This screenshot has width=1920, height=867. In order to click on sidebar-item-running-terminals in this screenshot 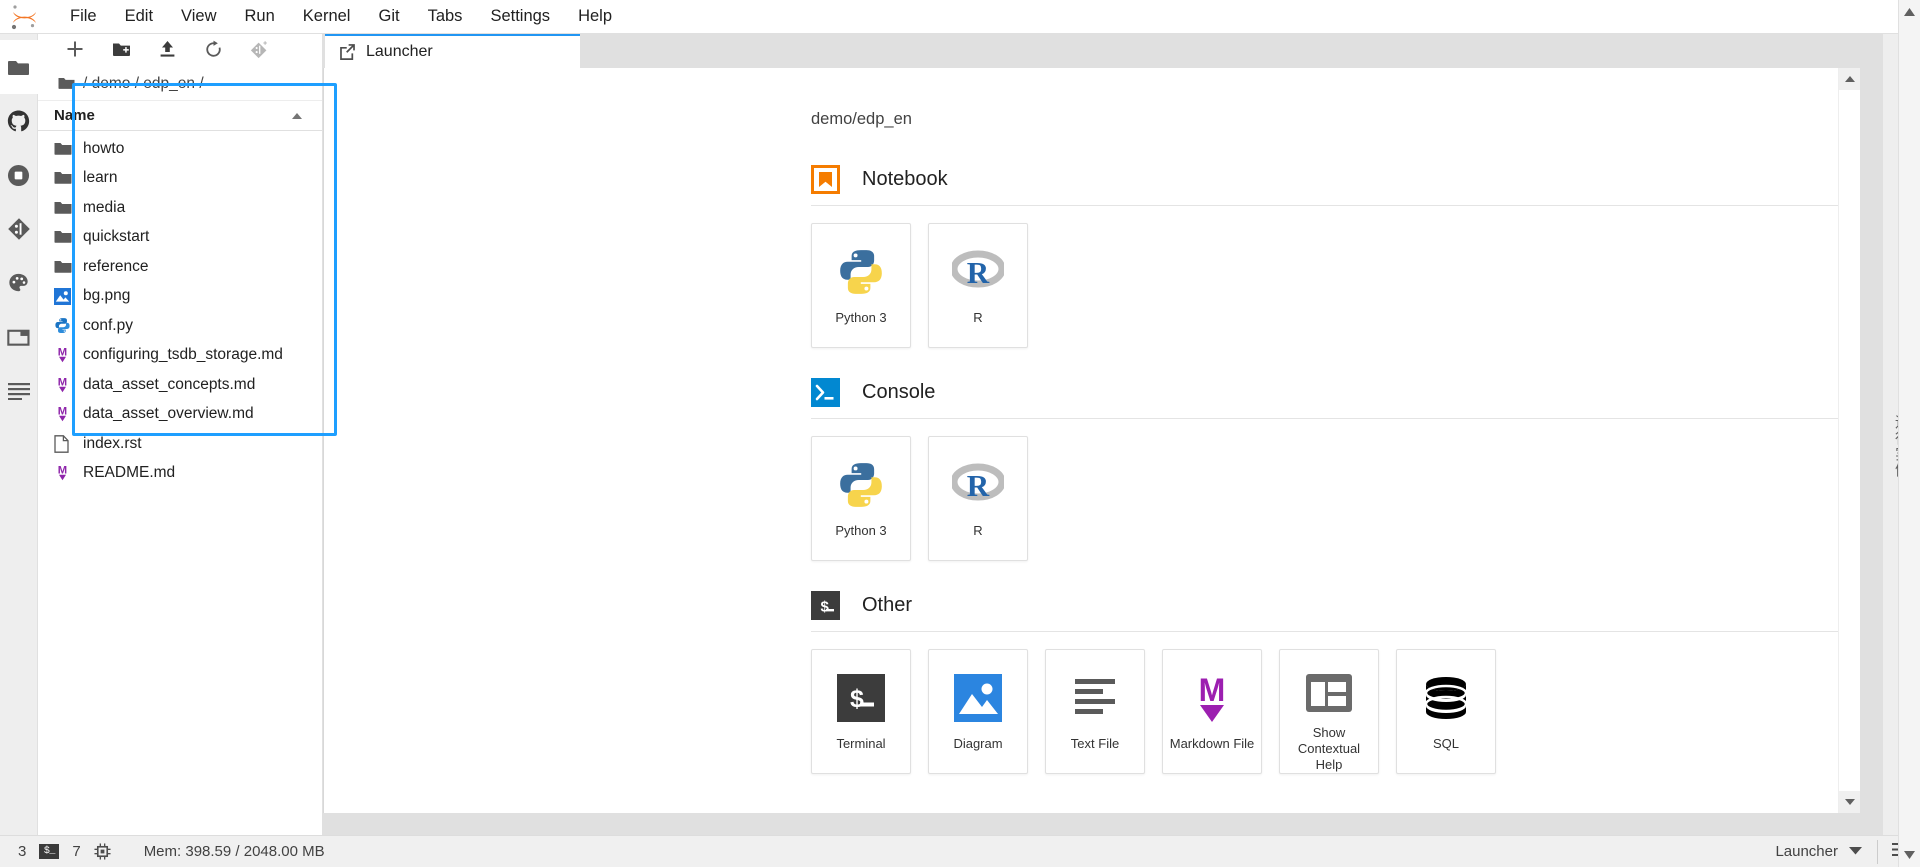, I will do `click(19, 175)`.